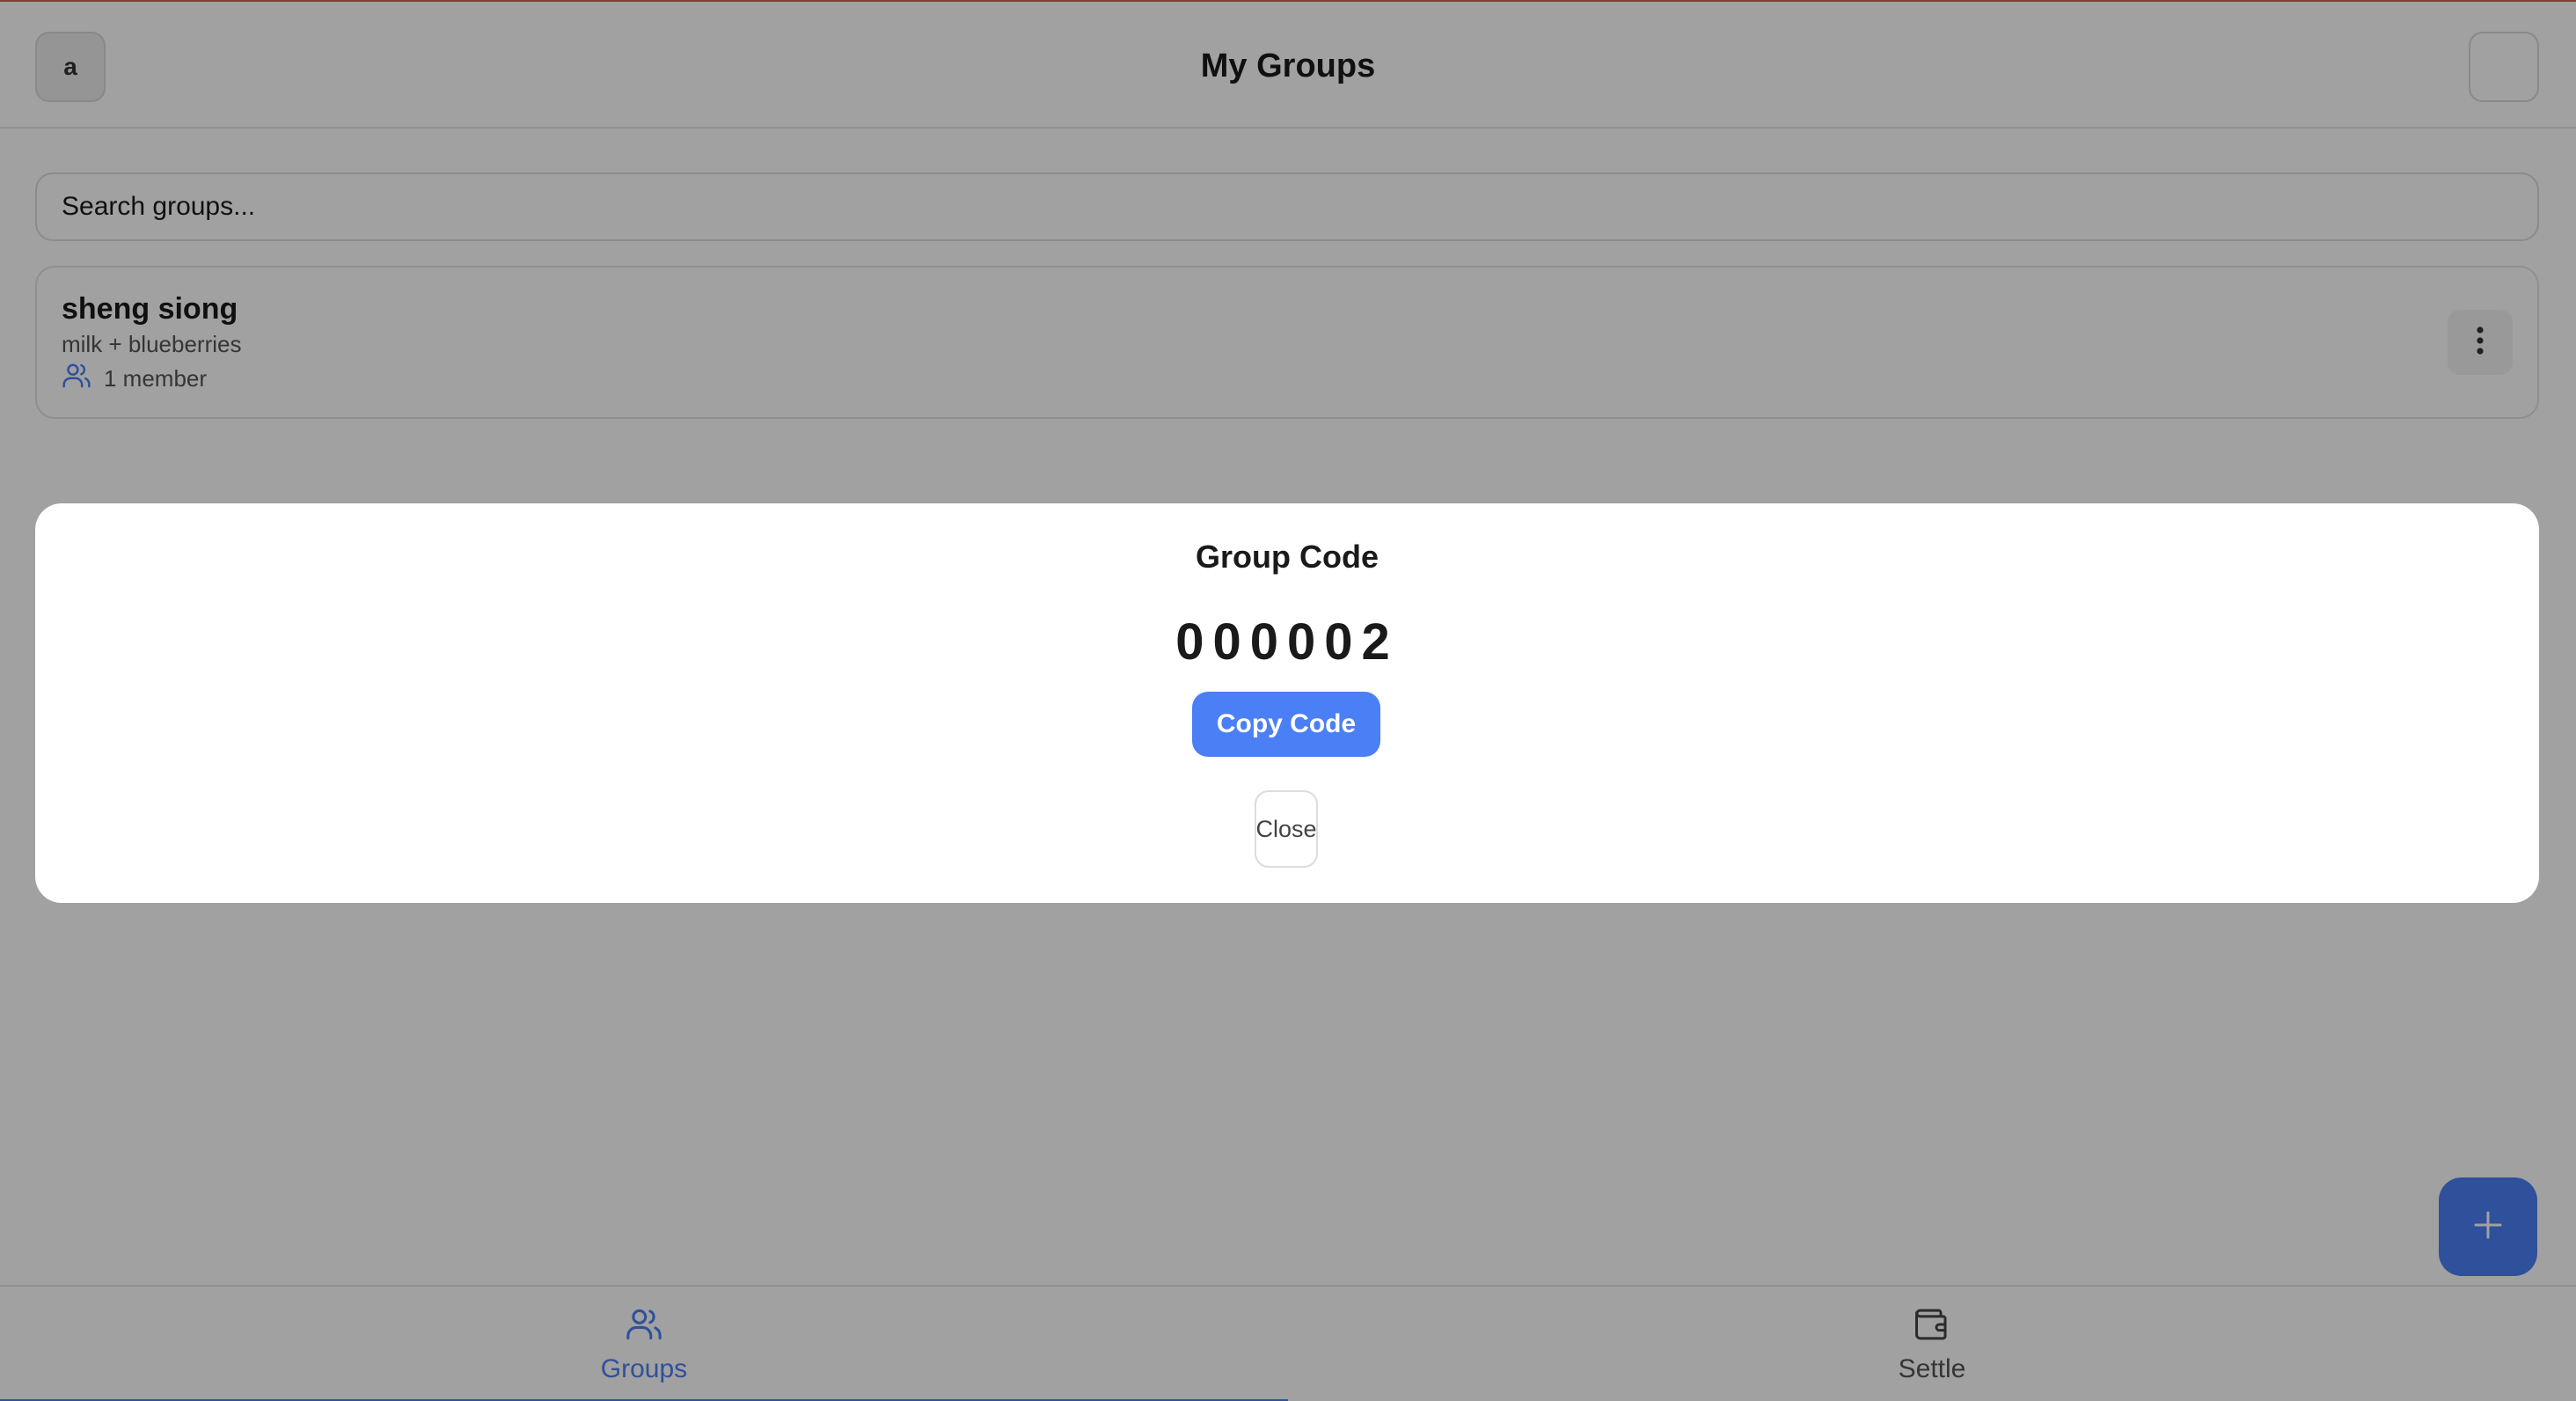 This screenshot has width=2576, height=1401. I want to click on copy-code-button: Copy Code, so click(1286, 724).